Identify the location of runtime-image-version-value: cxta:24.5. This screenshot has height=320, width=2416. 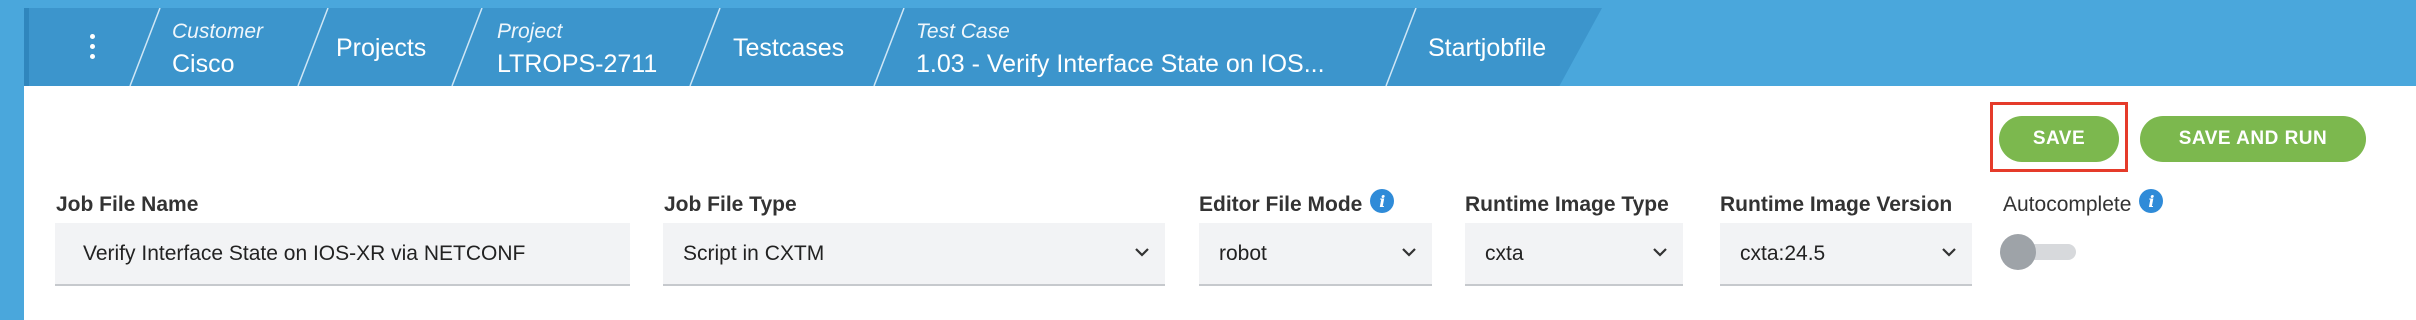
(1783, 253).